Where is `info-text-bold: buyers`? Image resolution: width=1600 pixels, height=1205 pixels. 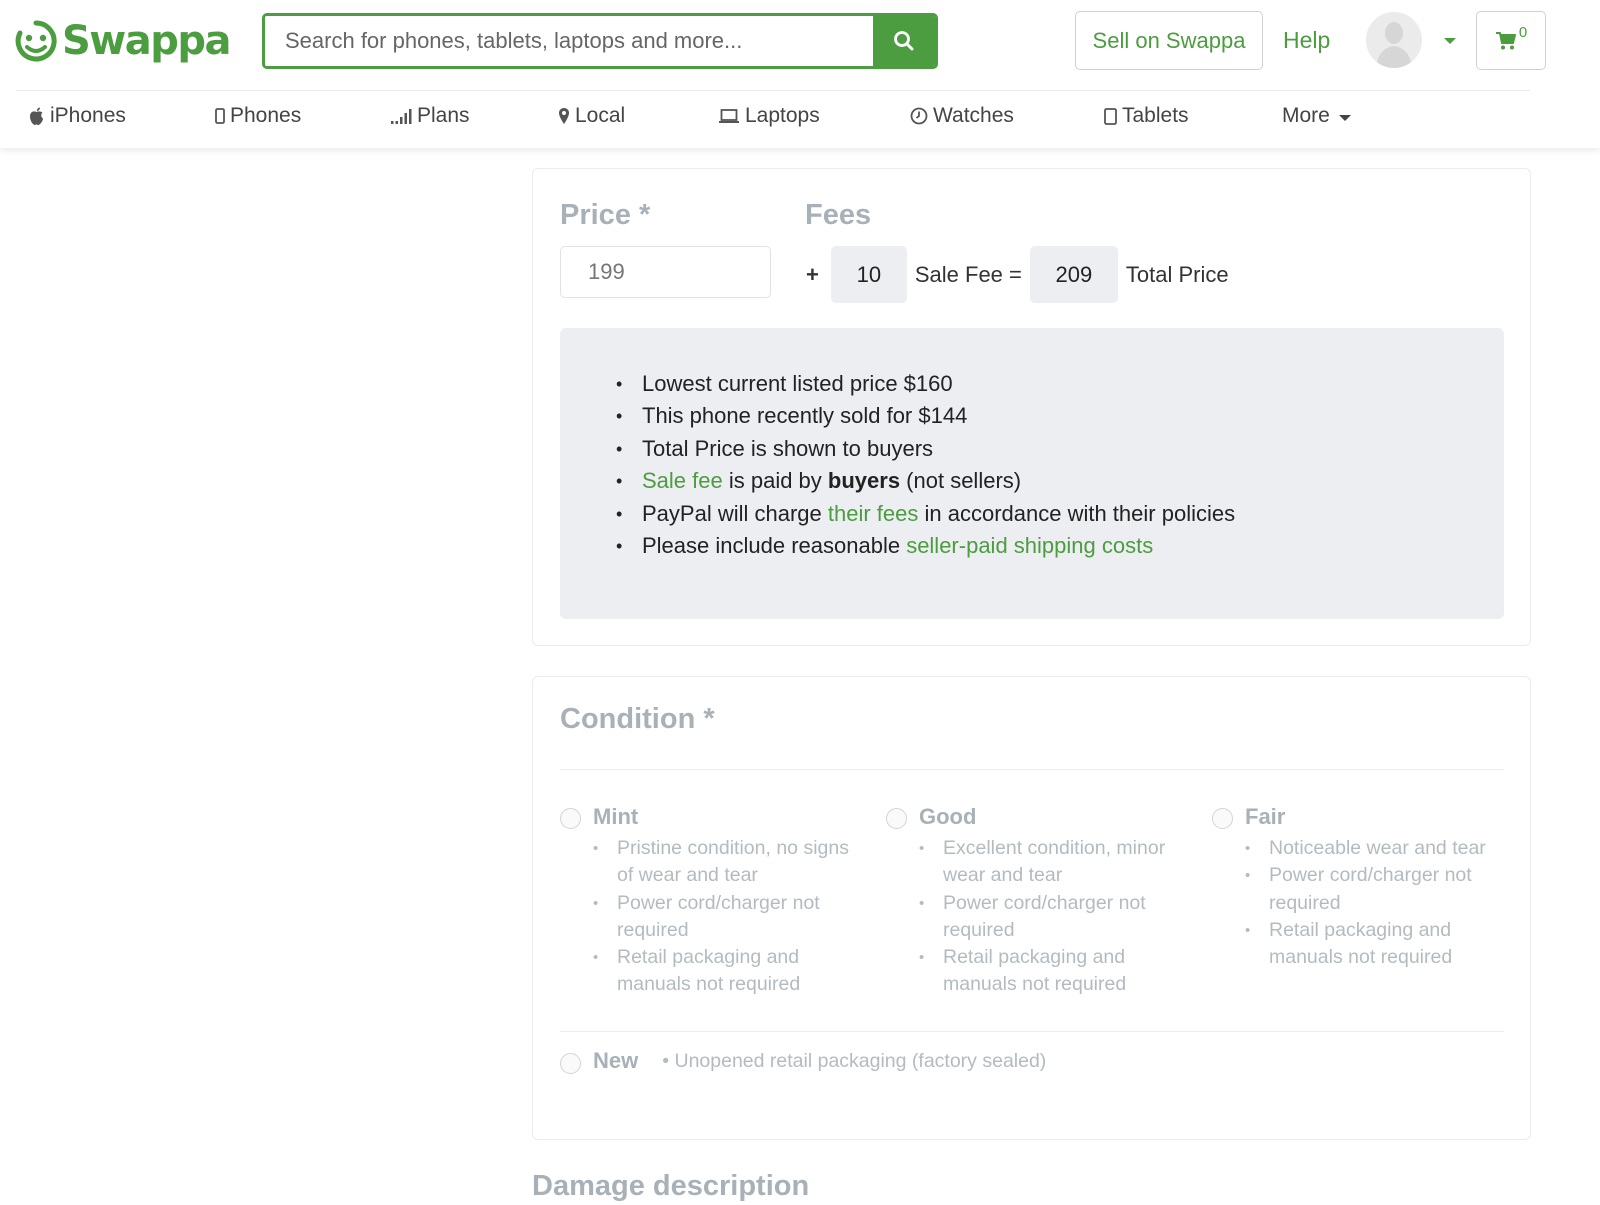
info-text-bold: buyers is located at coordinates (864, 481).